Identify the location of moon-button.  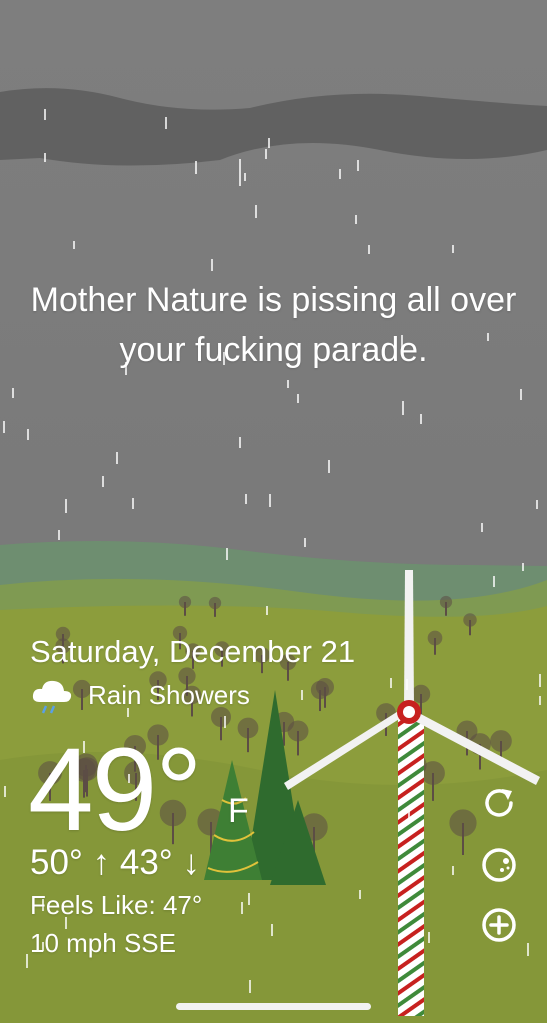
(499, 865).